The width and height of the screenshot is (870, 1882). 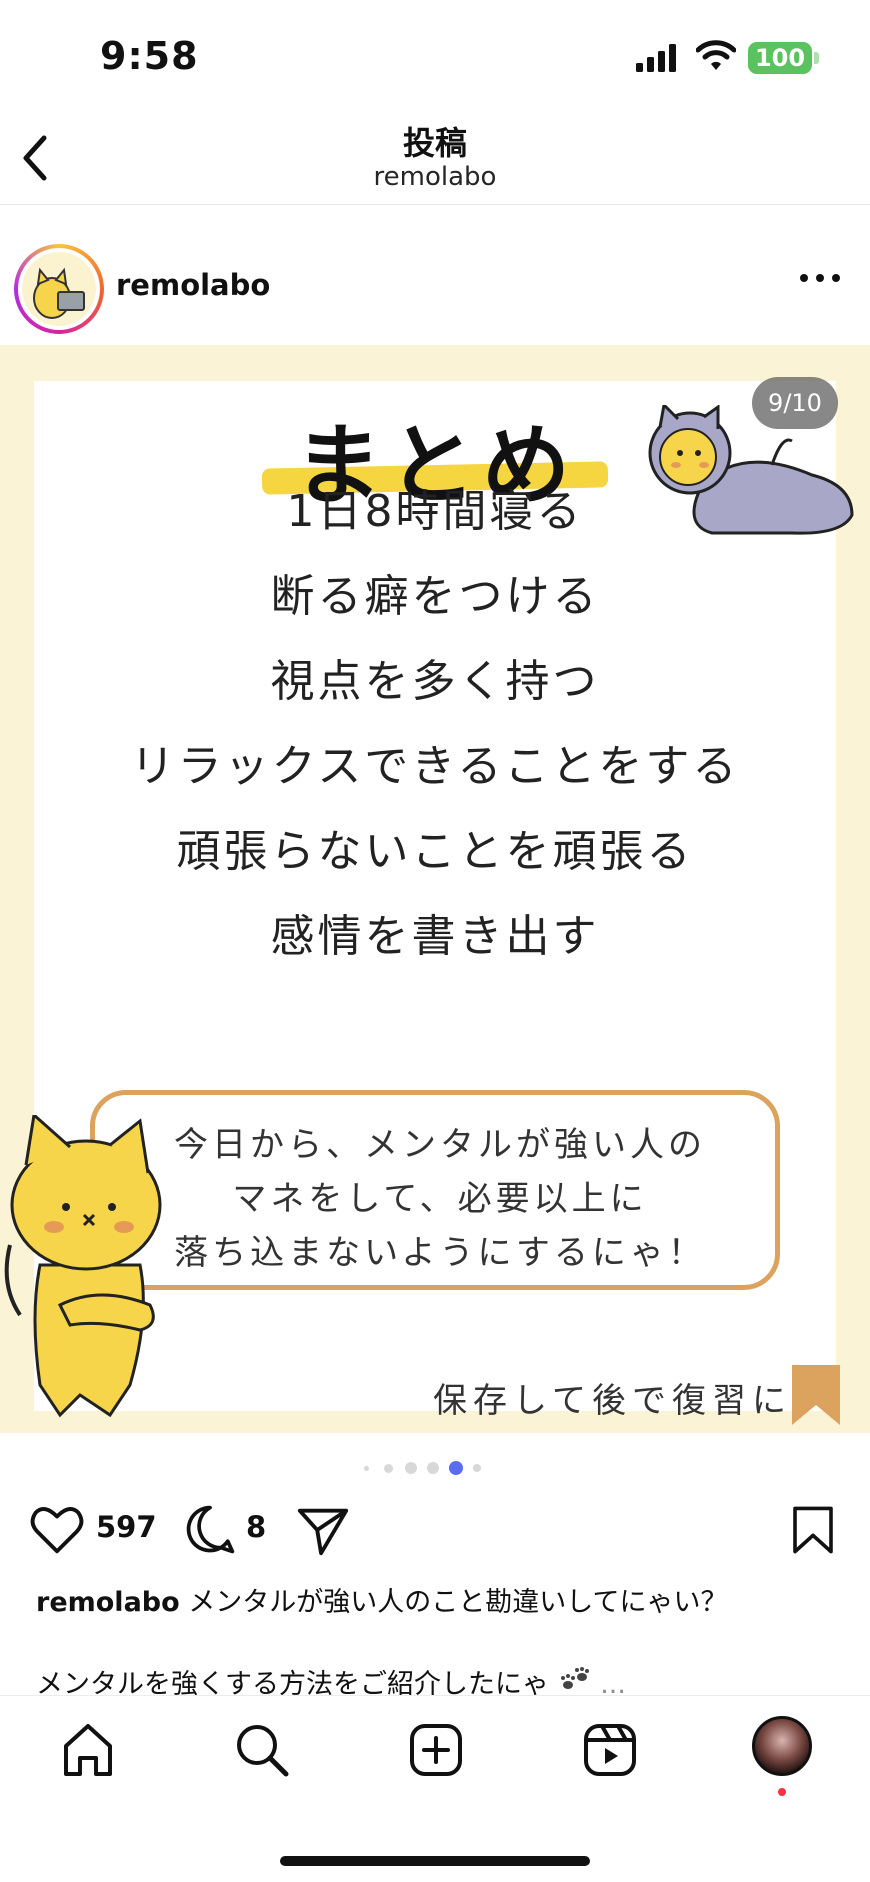 What do you see at coordinates (83, 1266) in the screenshot?
I see `standing-cat-illustration` at bounding box center [83, 1266].